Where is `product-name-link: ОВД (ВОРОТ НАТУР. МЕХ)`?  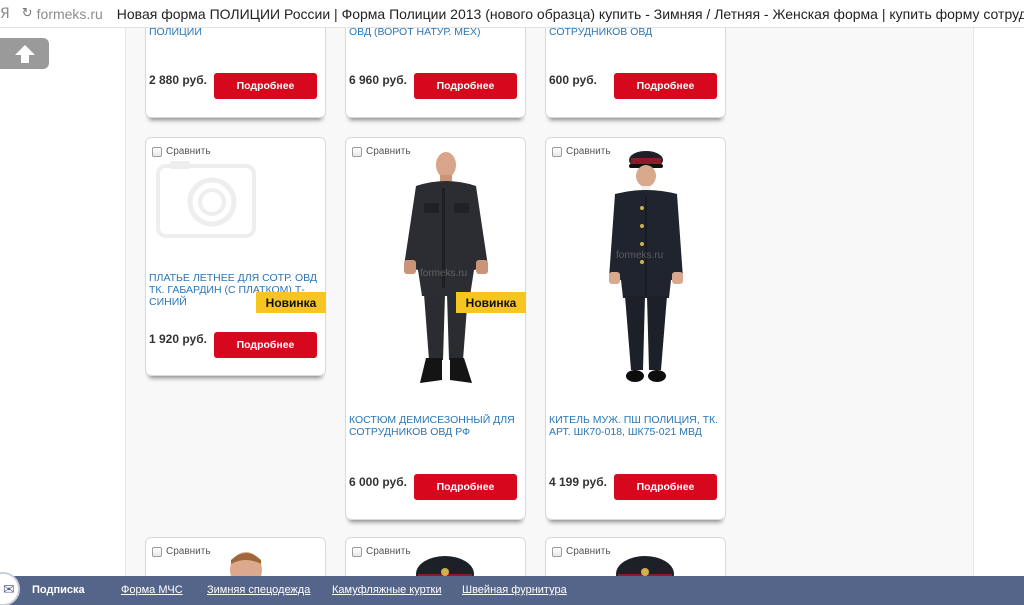 product-name-link: ОВД (ВОРОТ НАТУР. МЕХ) is located at coordinates (436, 33).